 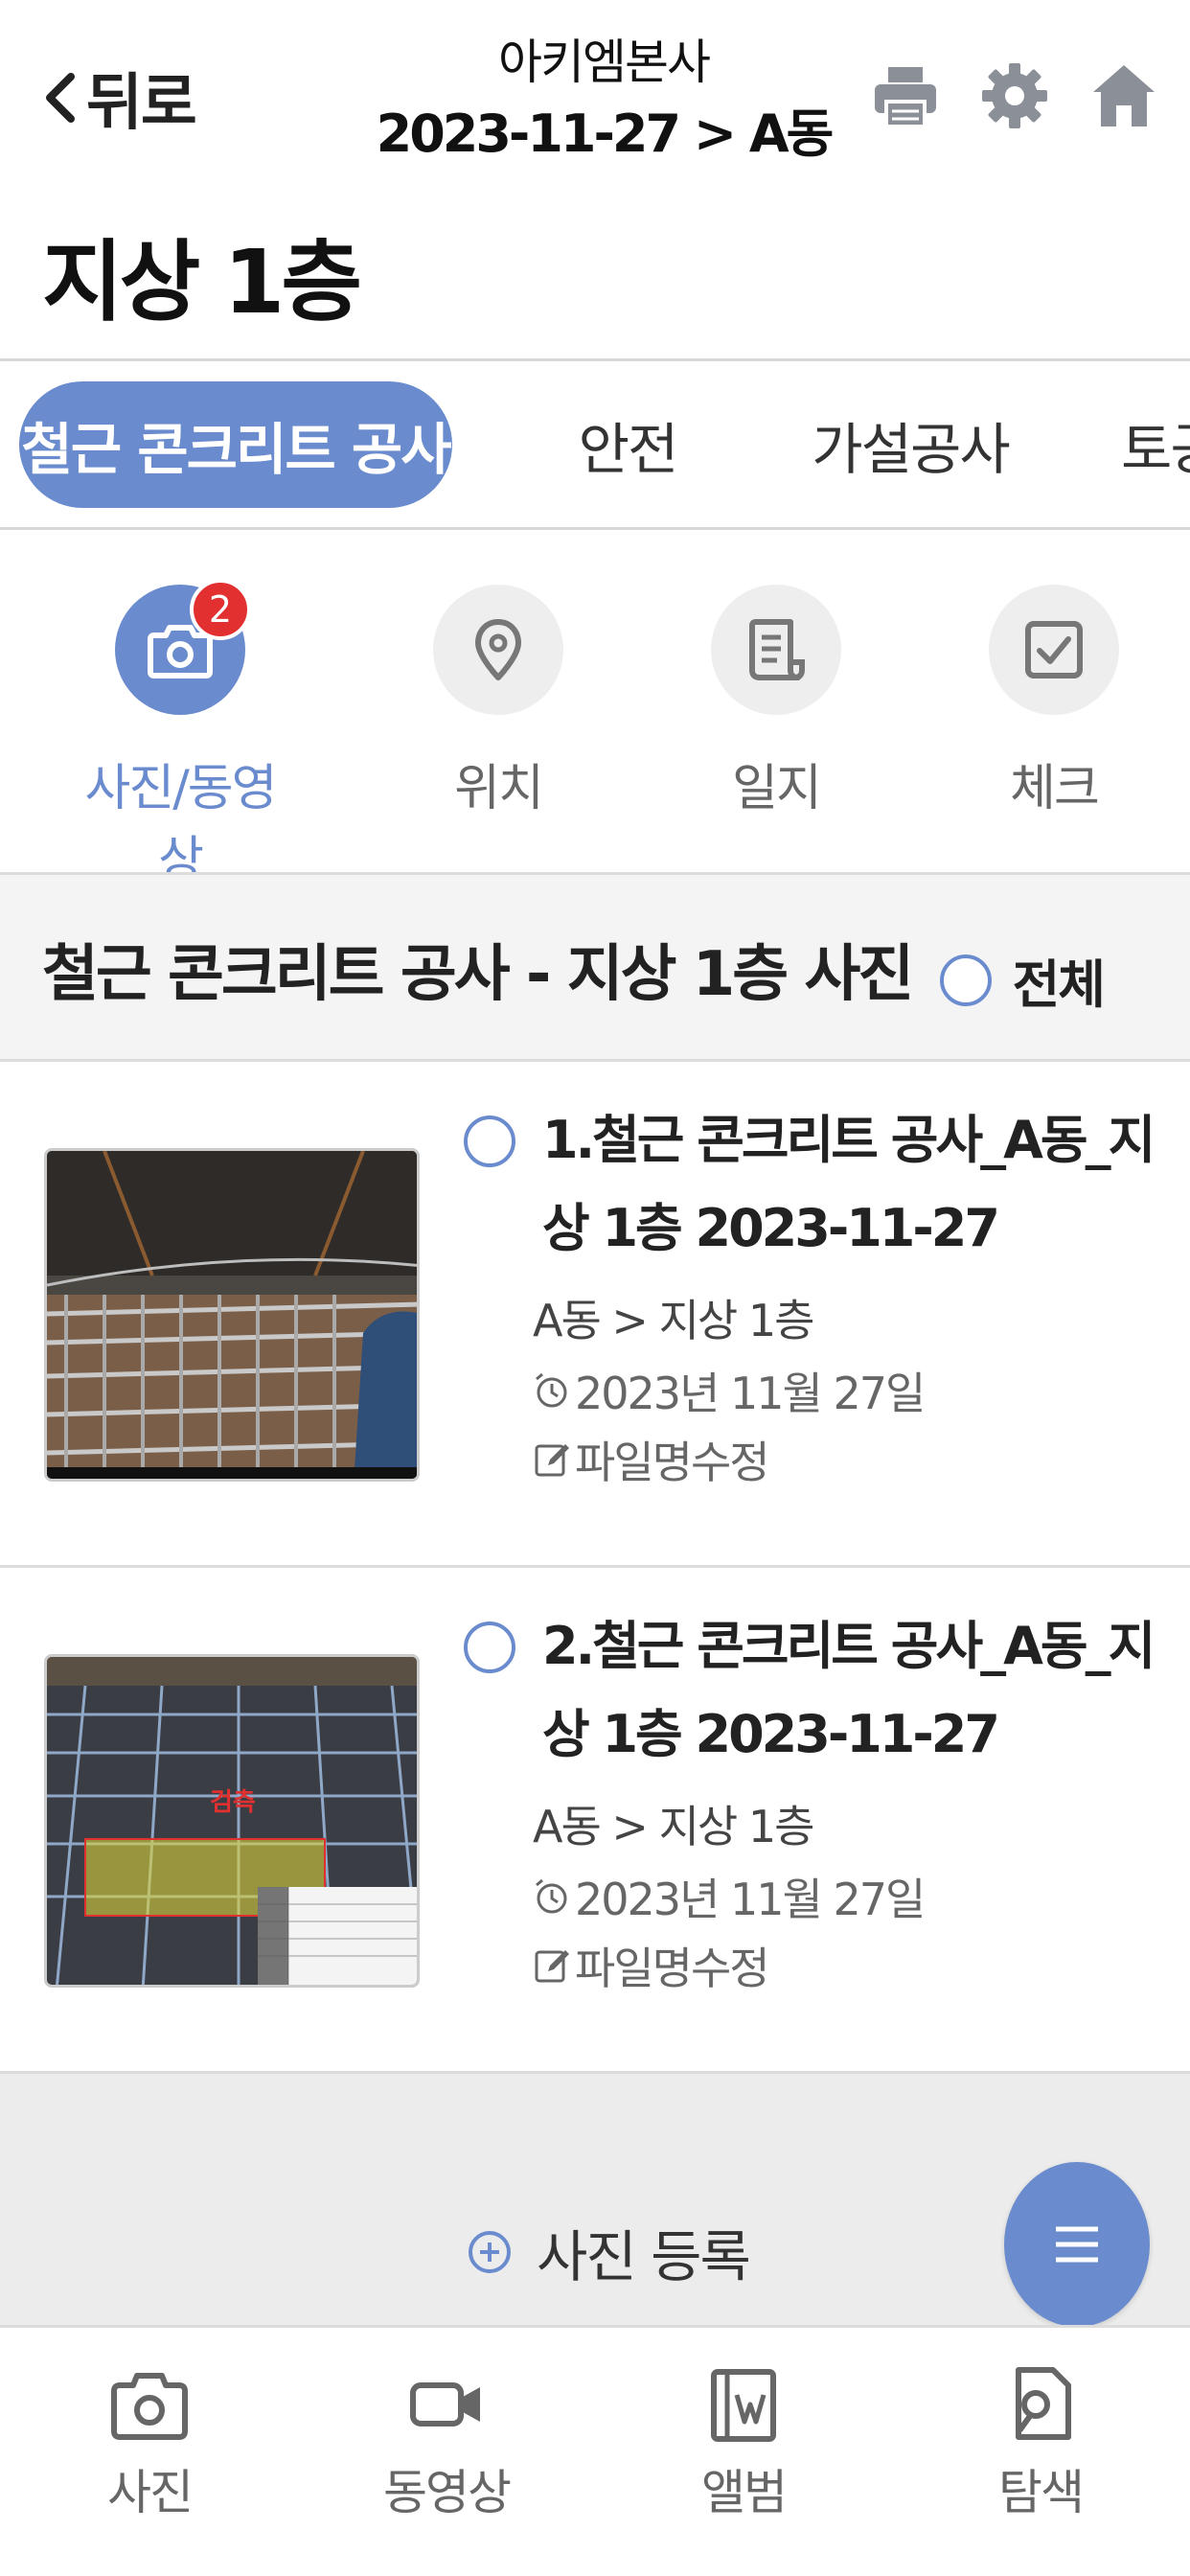 What do you see at coordinates (202, 282) in the screenshot?
I see `page-title: 지상 1층` at bounding box center [202, 282].